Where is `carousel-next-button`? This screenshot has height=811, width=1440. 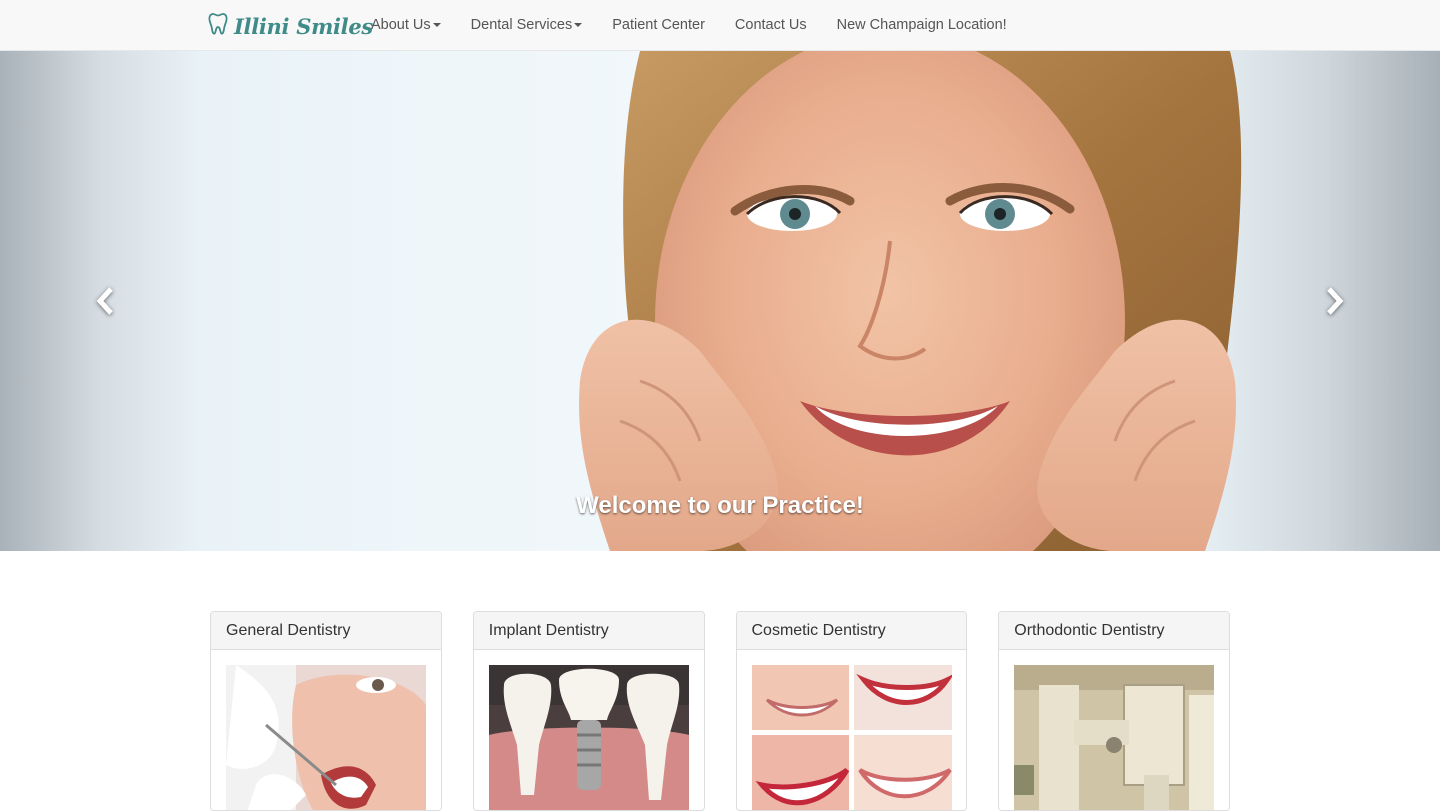
carousel-next-button is located at coordinates (1334, 303).